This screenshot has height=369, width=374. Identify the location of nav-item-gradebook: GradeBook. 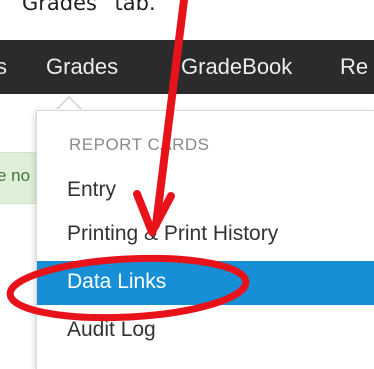
(236, 67).